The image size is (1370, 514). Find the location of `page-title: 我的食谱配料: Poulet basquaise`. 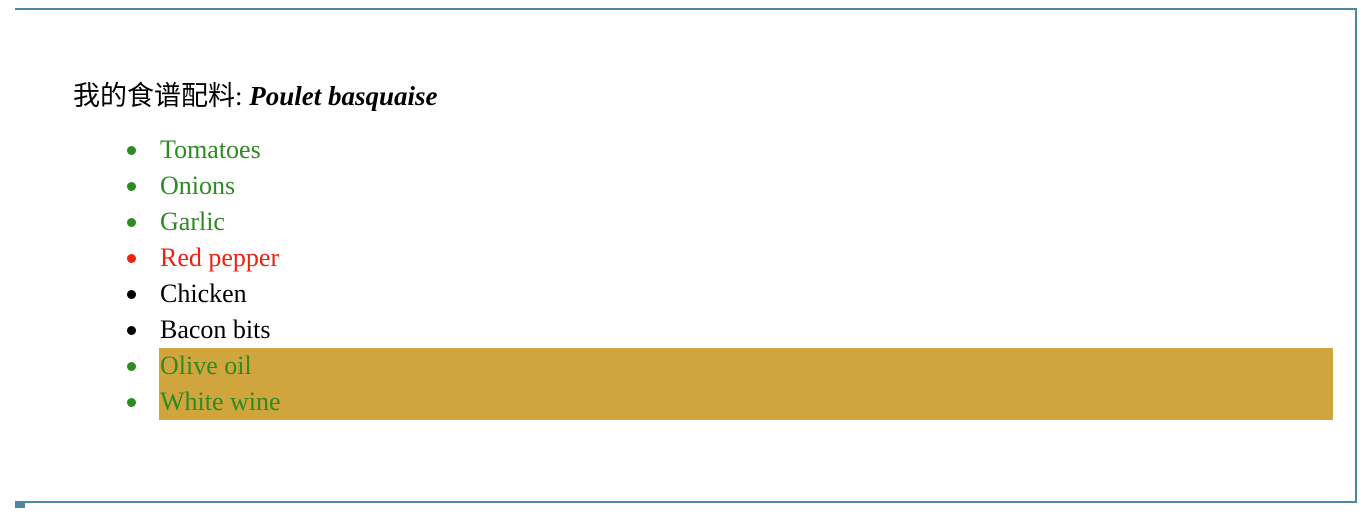

page-title: 我的食谱配料: Poulet basquaise is located at coordinates (255, 96).